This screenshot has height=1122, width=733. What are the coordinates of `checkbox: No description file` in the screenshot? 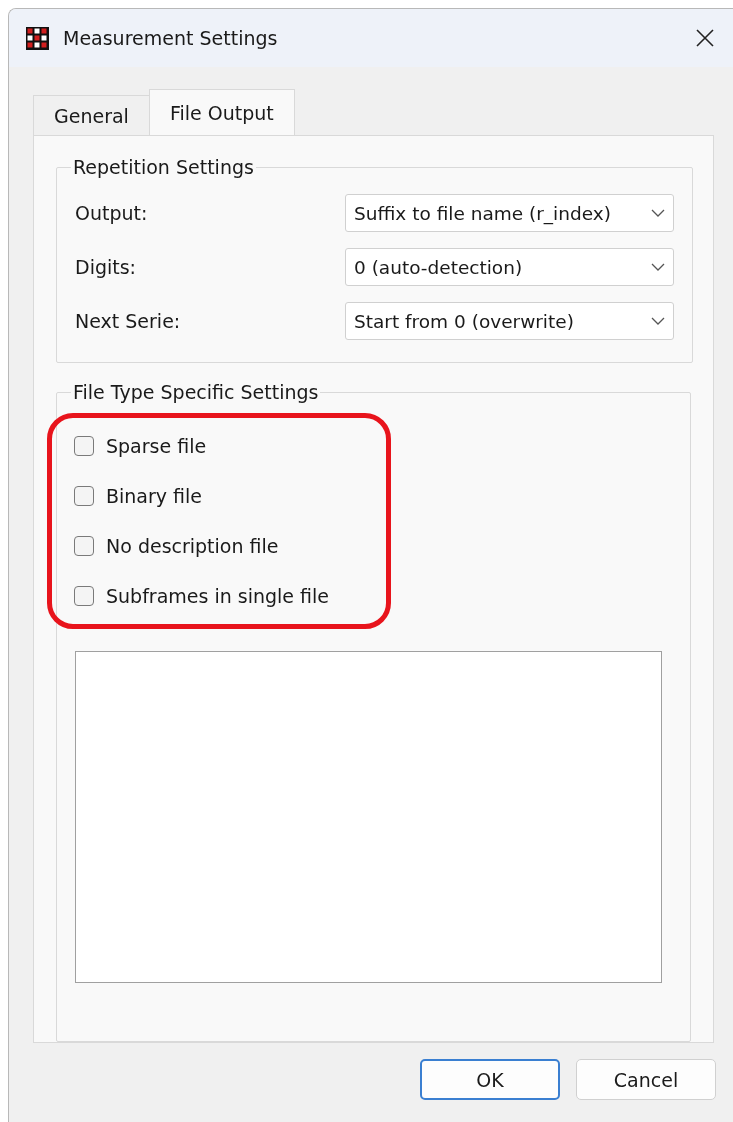 It's located at (230, 546).